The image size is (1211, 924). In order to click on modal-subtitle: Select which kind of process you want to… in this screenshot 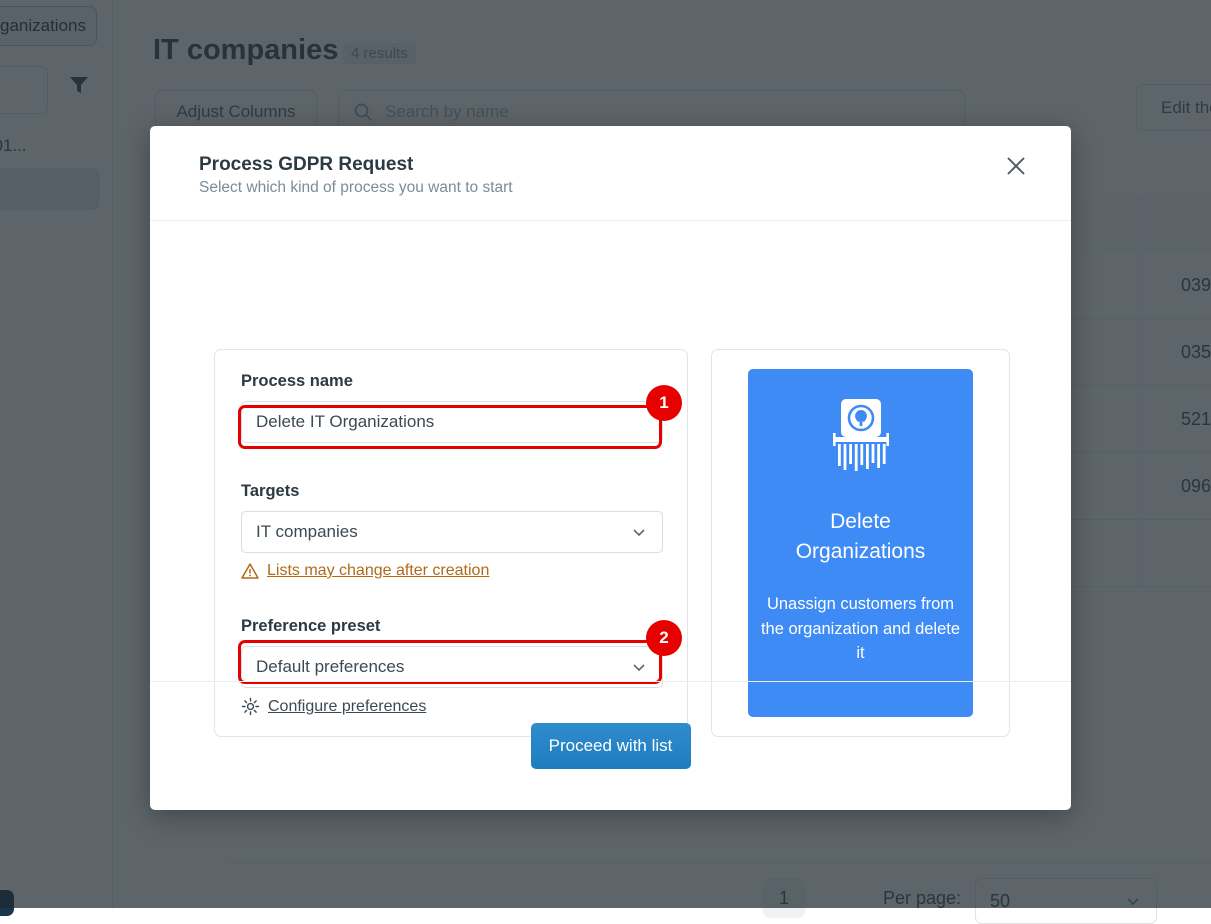, I will do `click(356, 188)`.